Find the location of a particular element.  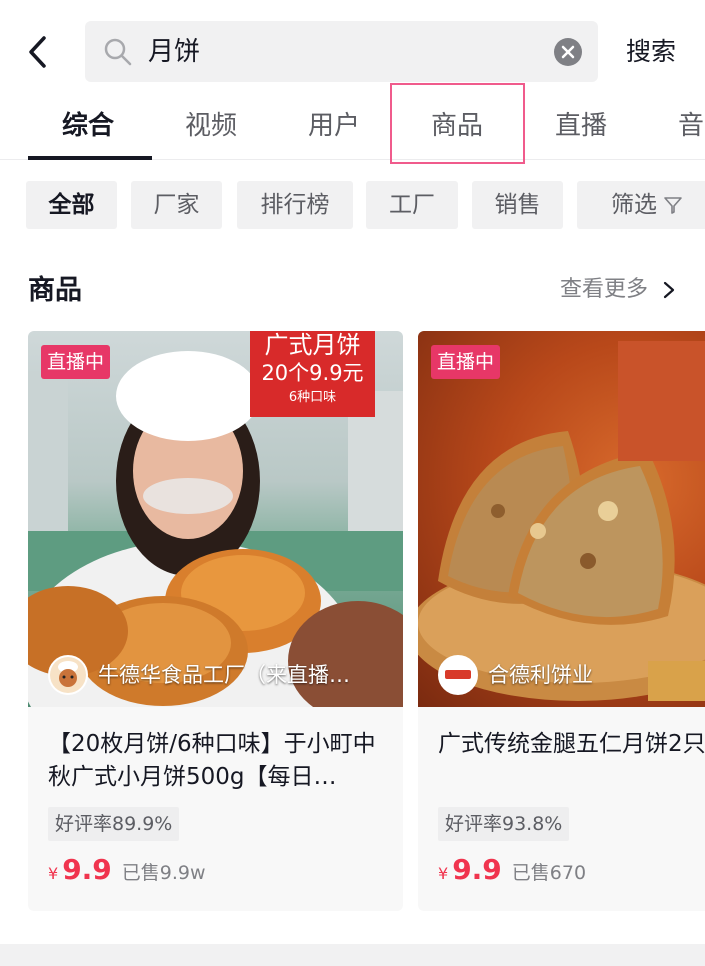

tab-products-highlight-box is located at coordinates (457, 123).